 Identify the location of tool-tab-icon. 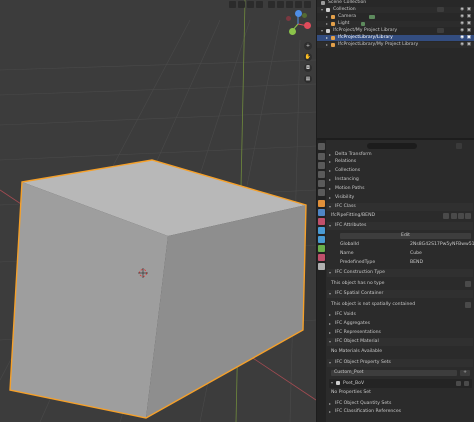
(321, 146).